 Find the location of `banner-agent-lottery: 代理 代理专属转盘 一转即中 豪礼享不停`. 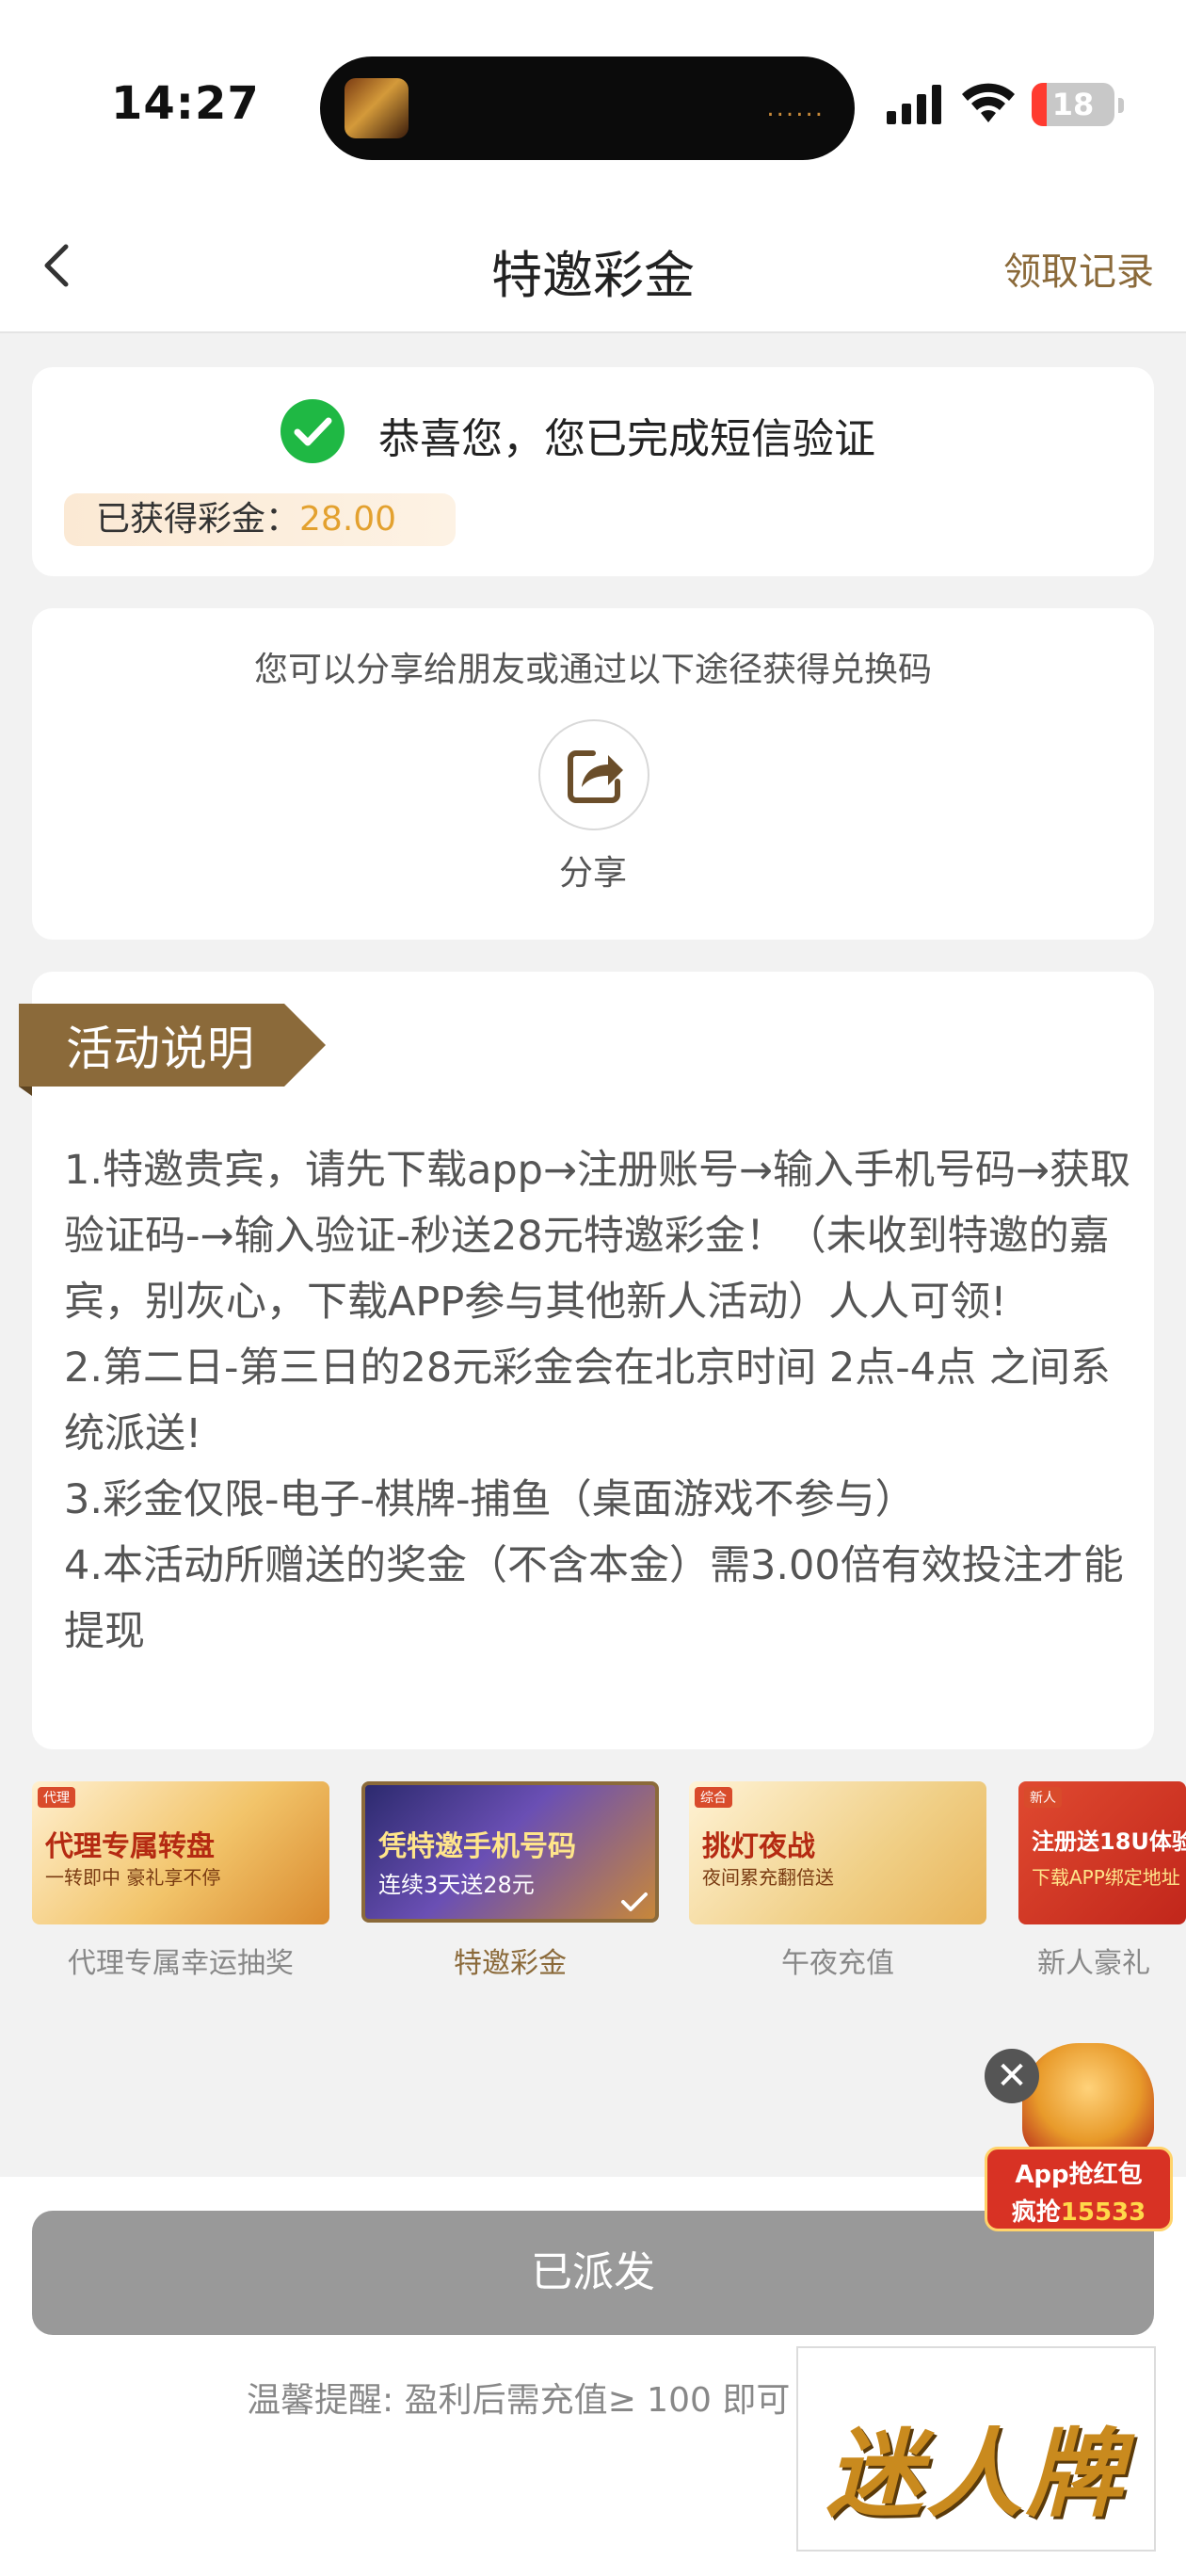

banner-agent-lottery: 代理 代理专属转盘 一转即中 豪礼享不停 is located at coordinates (180, 1852).